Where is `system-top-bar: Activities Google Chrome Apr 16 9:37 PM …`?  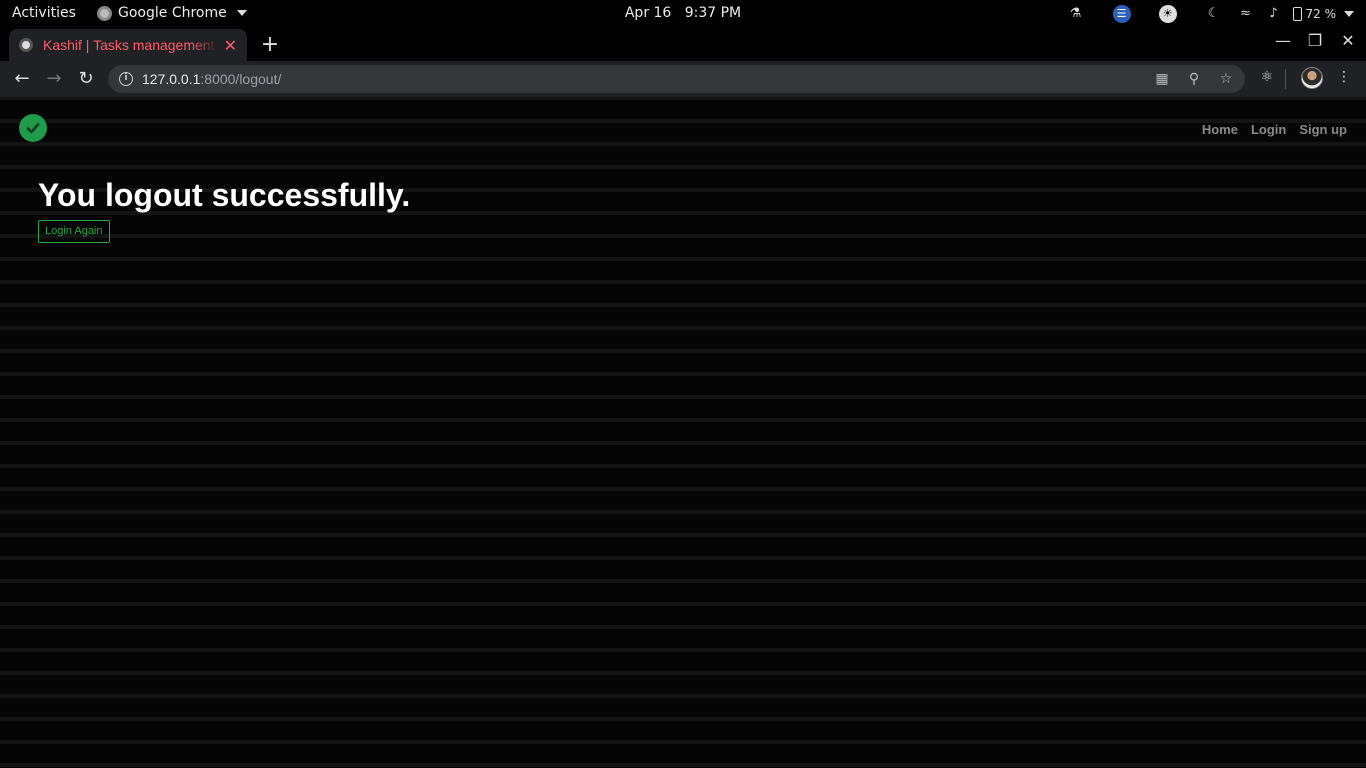
system-top-bar: Activities Google Chrome Apr 16 9:37 PM … is located at coordinates (683, 13).